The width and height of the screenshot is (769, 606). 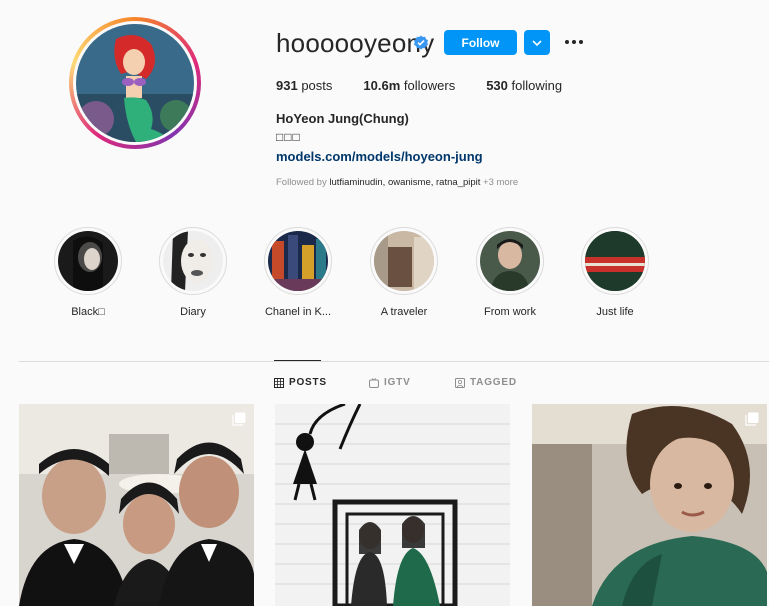 What do you see at coordinates (279, 382) in the screenshot?
I see `grid-icon` at bounding box center [279, 382].